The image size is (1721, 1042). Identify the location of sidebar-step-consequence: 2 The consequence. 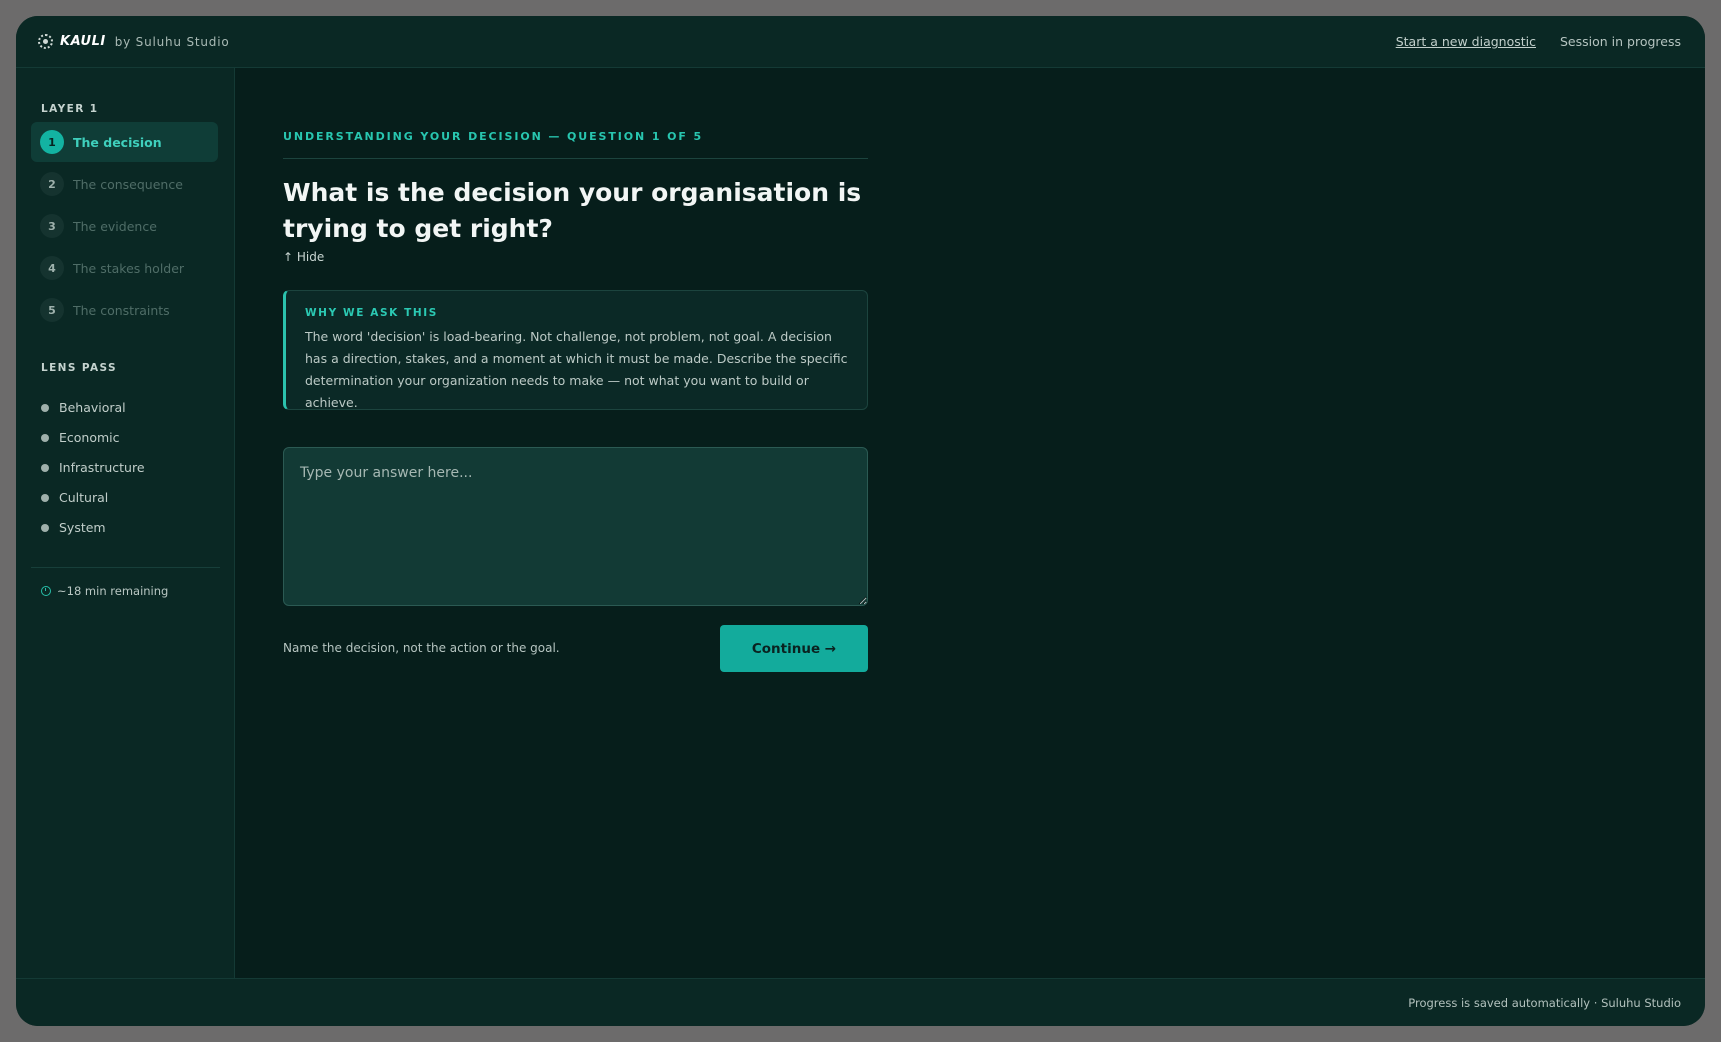
(124, 184).